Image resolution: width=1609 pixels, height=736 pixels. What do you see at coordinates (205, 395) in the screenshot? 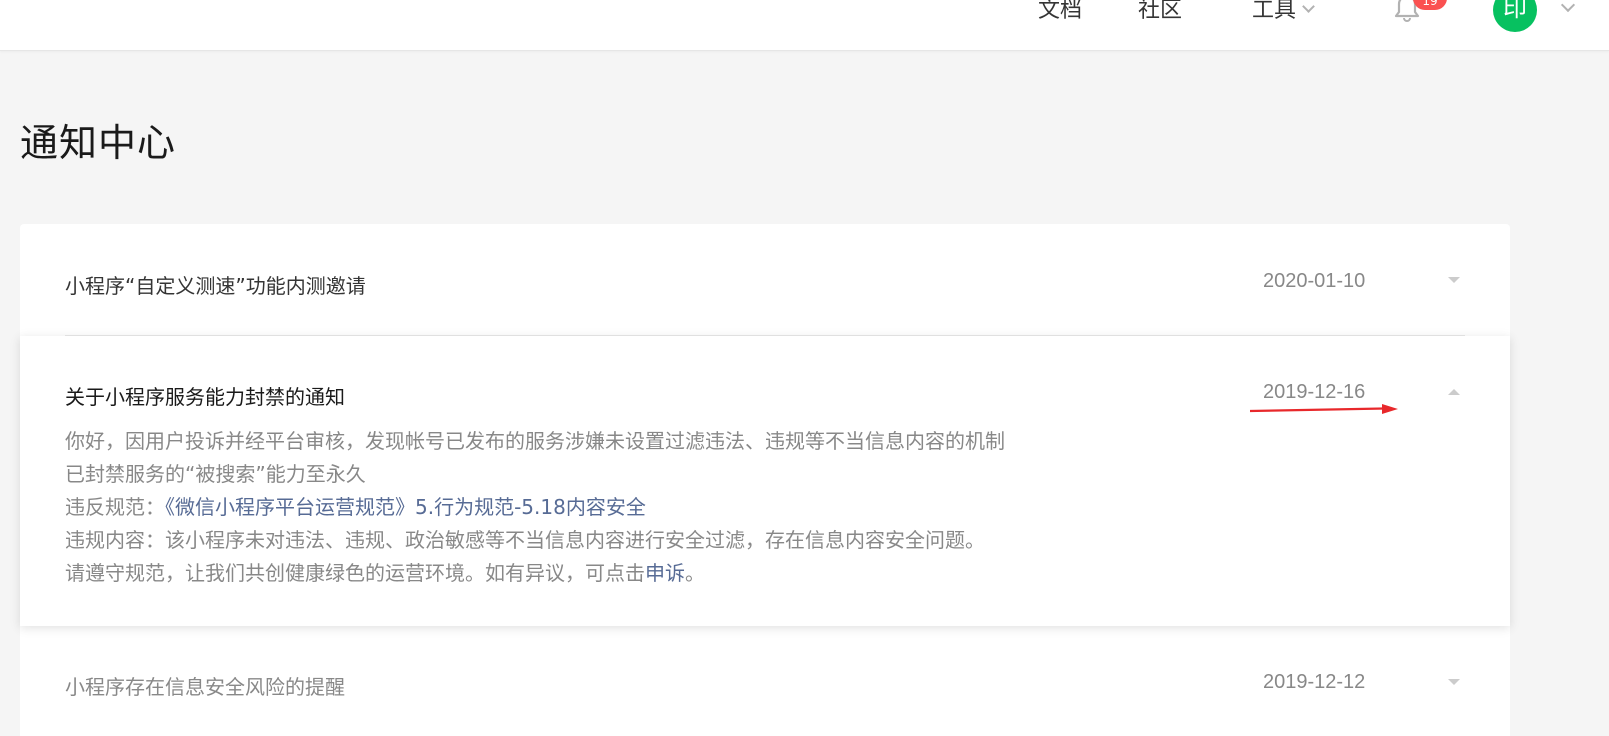
I see `notice-title: 关于小程序服务能力封禁的通知` at bounding box center [205, 395].